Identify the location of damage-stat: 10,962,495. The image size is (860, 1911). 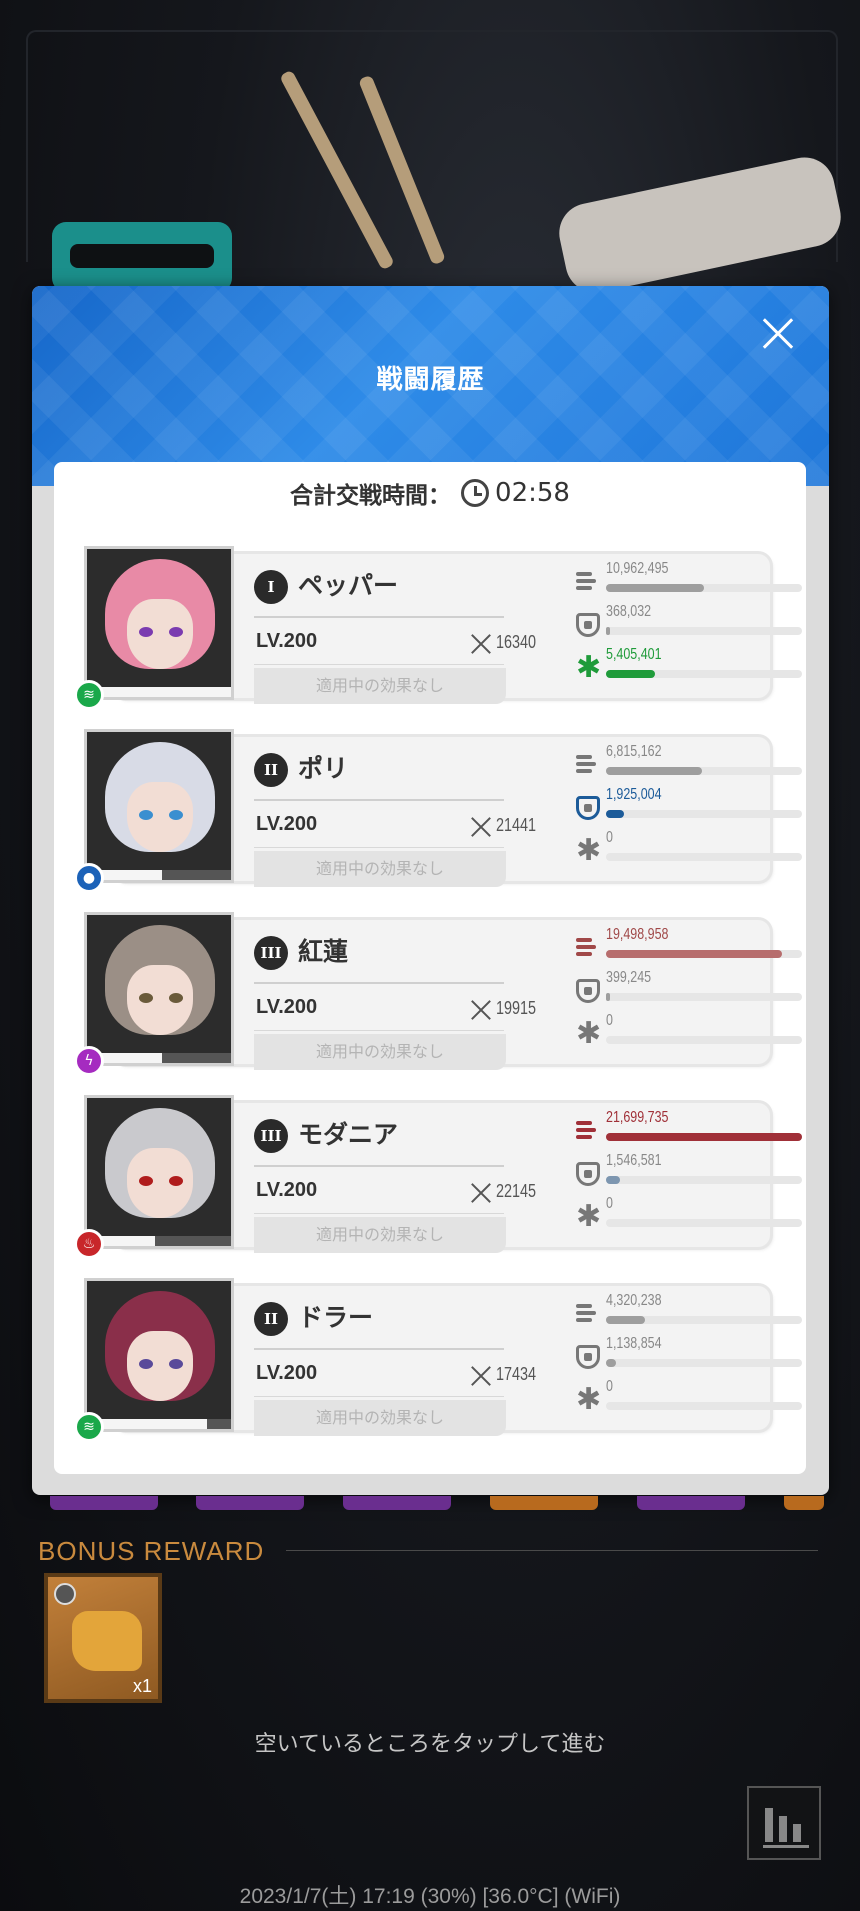
(689, 581).